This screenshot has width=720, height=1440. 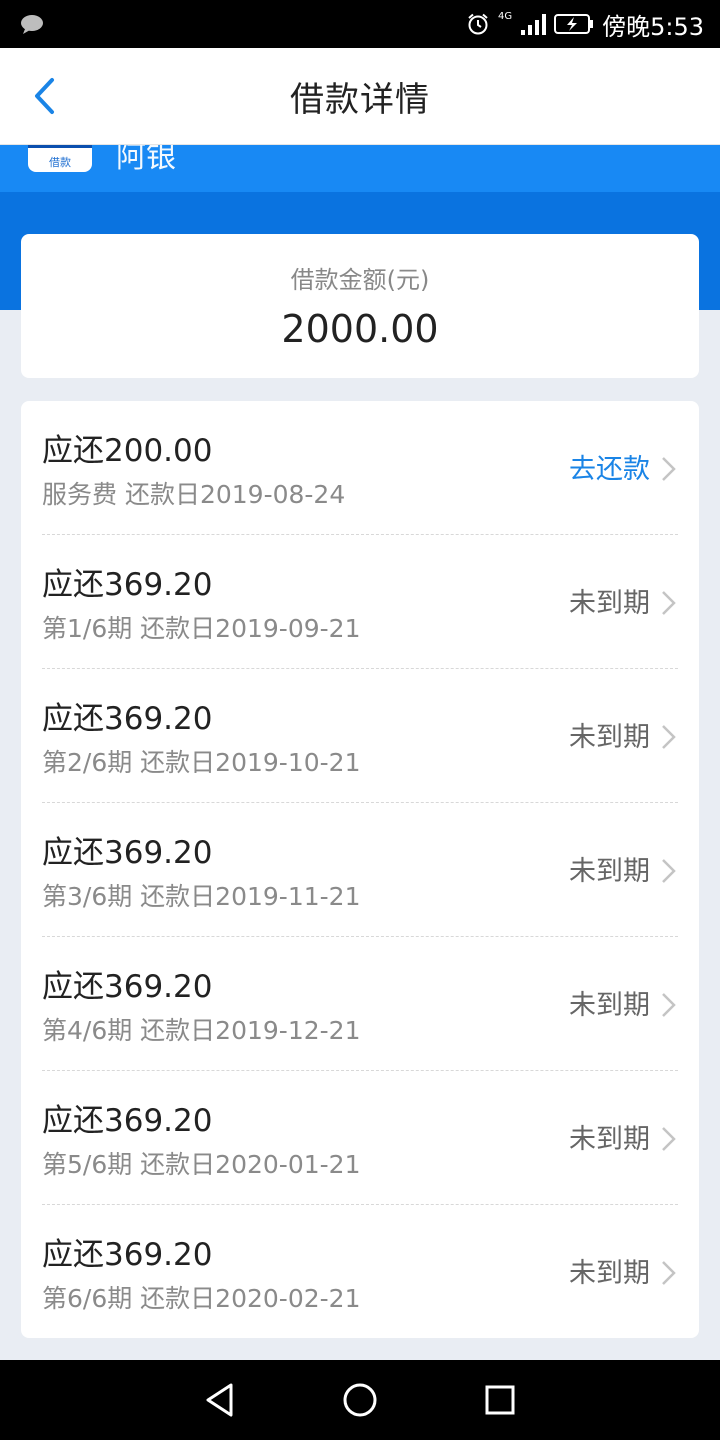 What do you see at coordinates (360, 24) in the screenshot?
I see `status-bar: 4G 傍晚5:53` at bounding box center [360, 24].